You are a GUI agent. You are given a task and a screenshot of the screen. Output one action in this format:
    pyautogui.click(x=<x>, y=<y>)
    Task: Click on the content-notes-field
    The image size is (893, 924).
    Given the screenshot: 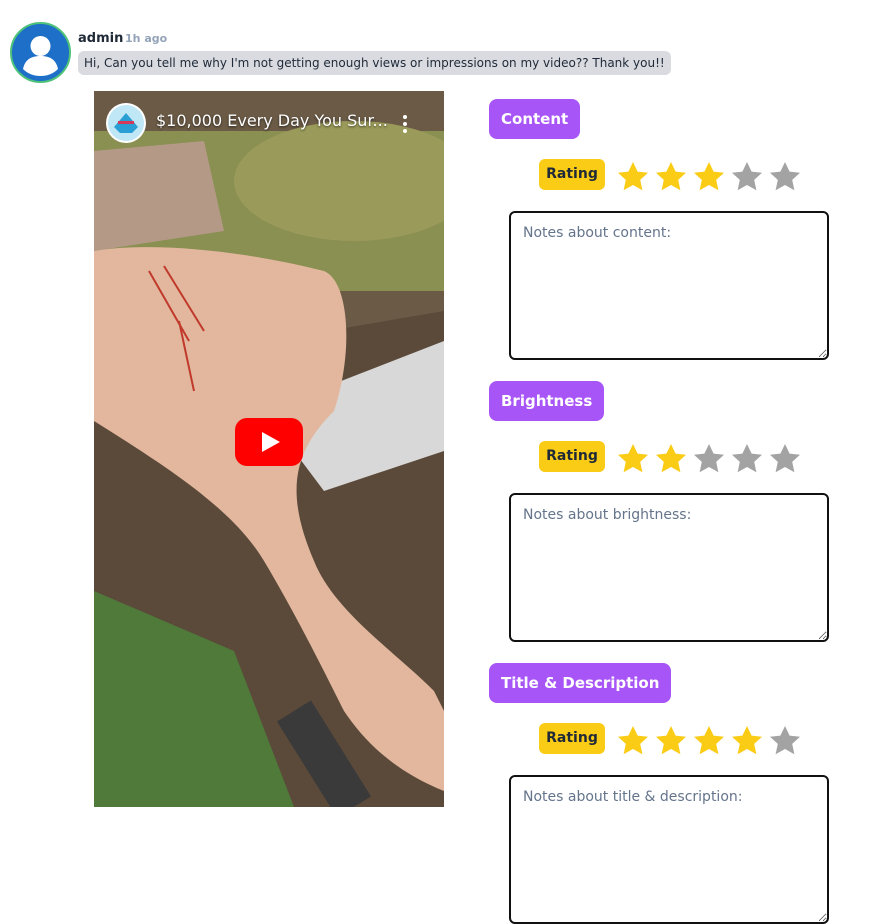 What is the action you would take?
    pyautogui.click(x=669, y=285)
    